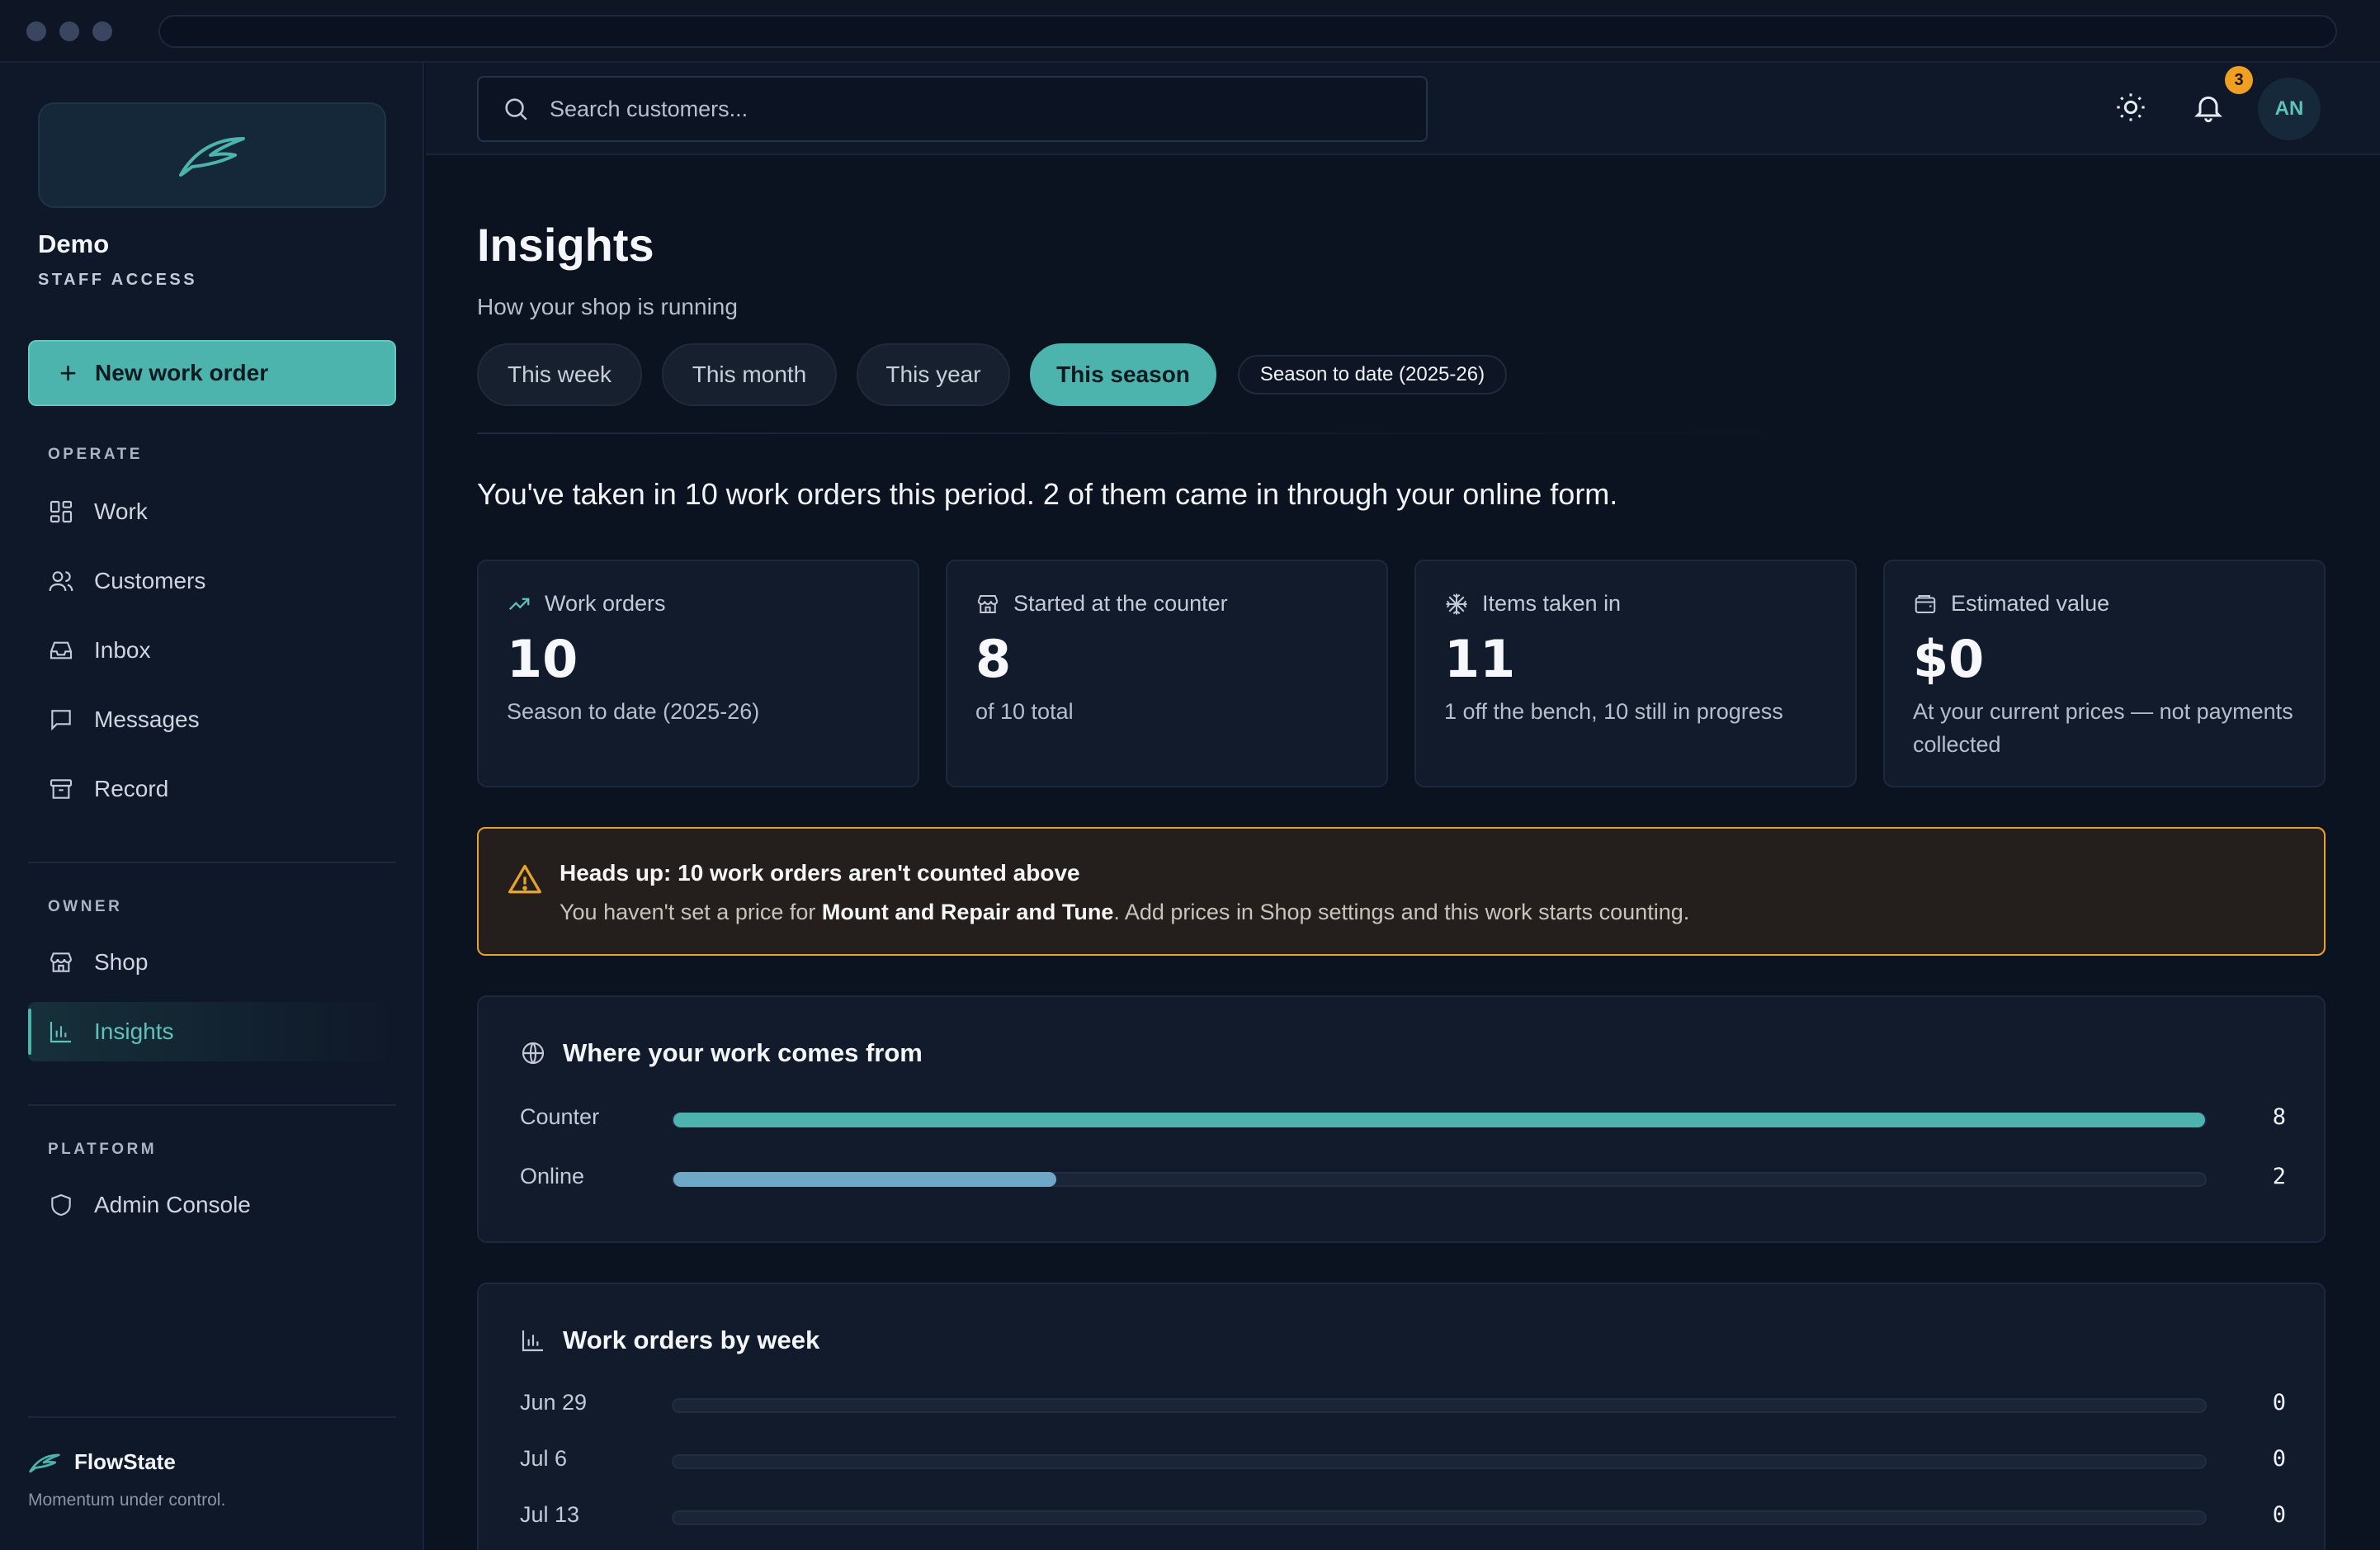 This screenshot has height=1550, width=2380. I want to click on stat-label: Started at the counter, so click(1101, 604).